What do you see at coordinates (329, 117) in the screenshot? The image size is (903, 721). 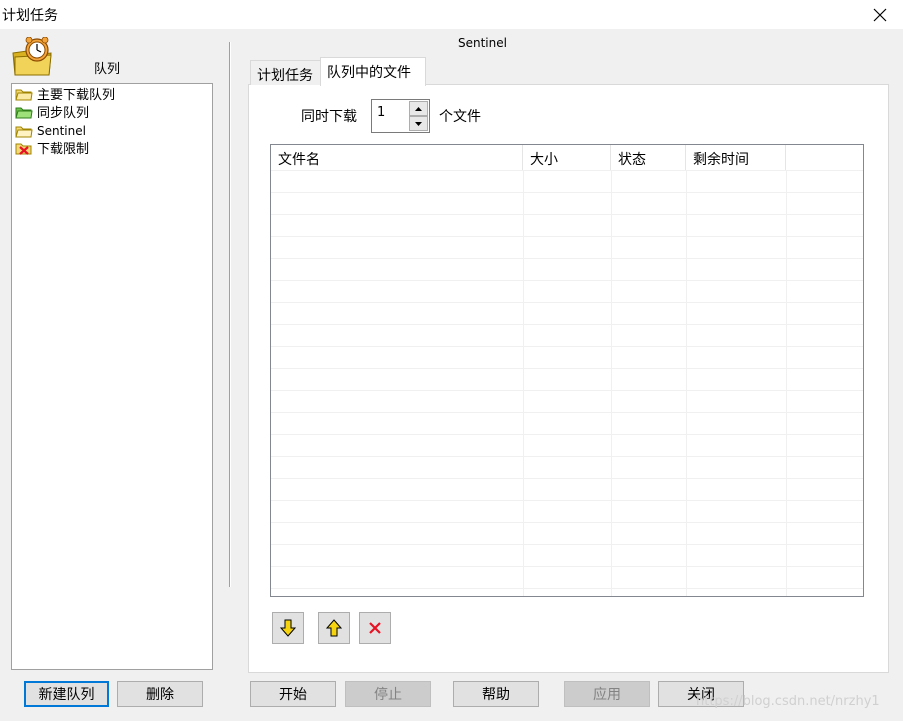 I see `concurrent-label: 同时下载` at bounding box center [329, 117].